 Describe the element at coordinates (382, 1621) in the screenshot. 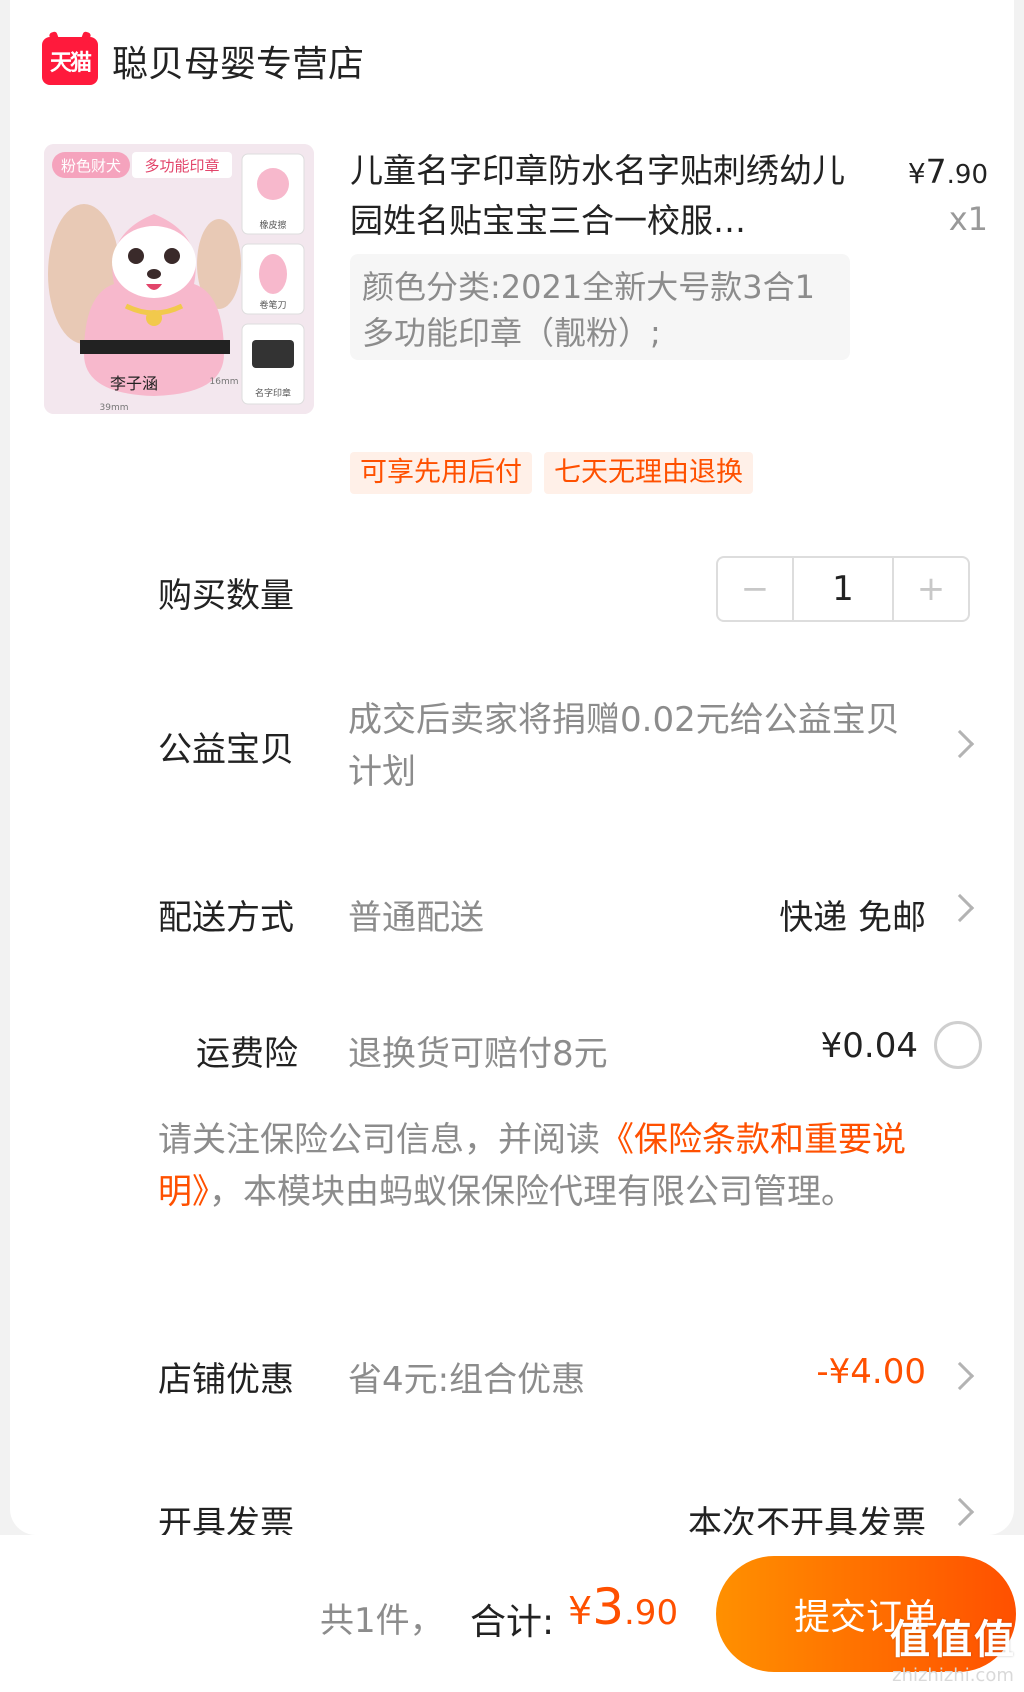

I see `item-count: 共1件，` at that location.